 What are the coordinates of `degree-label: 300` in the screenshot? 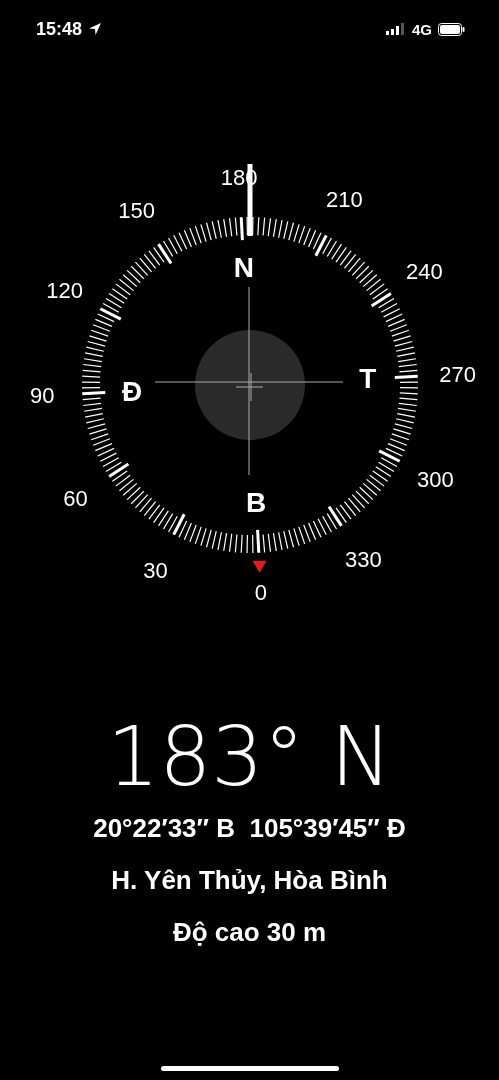 It's located at (435, 479).